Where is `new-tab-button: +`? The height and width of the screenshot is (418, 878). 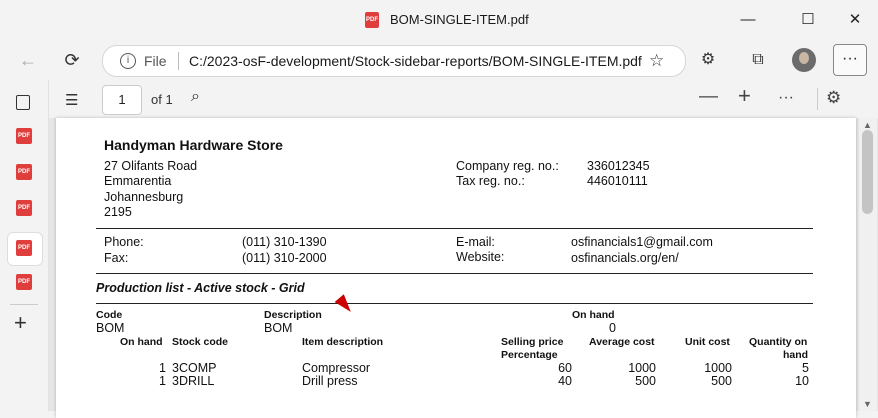 new-tab-button: + is located at coordinates (20, 323).